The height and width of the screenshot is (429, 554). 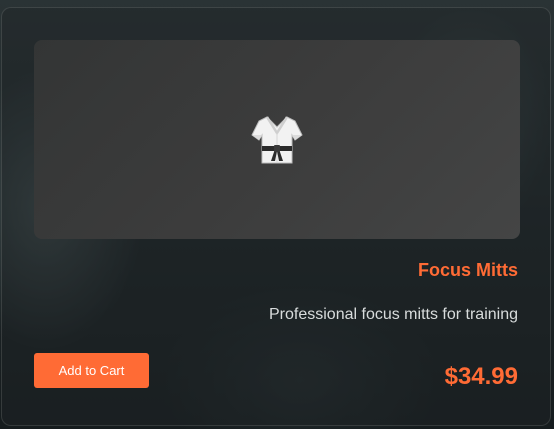 I want to click on product-description: Professional focus mitts for training, so click(x=393, y=314).